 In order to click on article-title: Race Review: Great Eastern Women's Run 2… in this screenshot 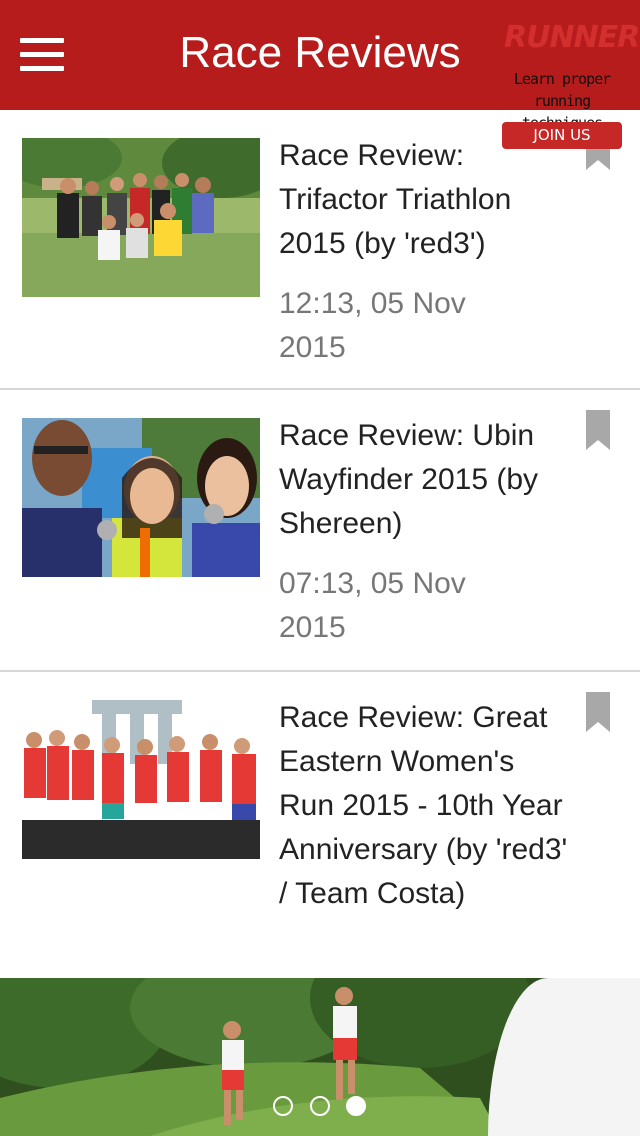, I will do `click(427, 806)`.